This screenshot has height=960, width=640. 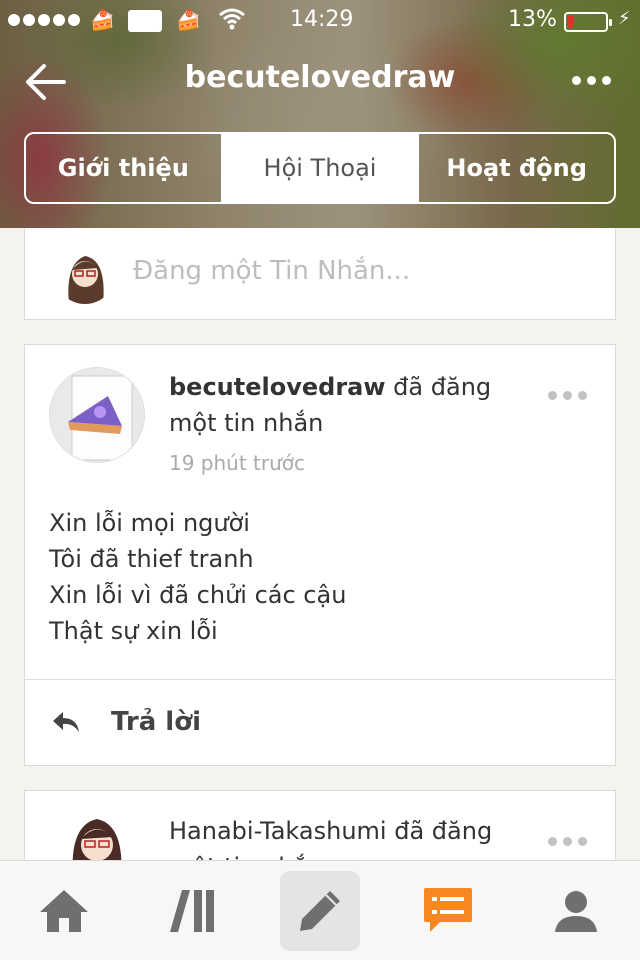 I want to click on tab-profile, so click(x=576, y=910).